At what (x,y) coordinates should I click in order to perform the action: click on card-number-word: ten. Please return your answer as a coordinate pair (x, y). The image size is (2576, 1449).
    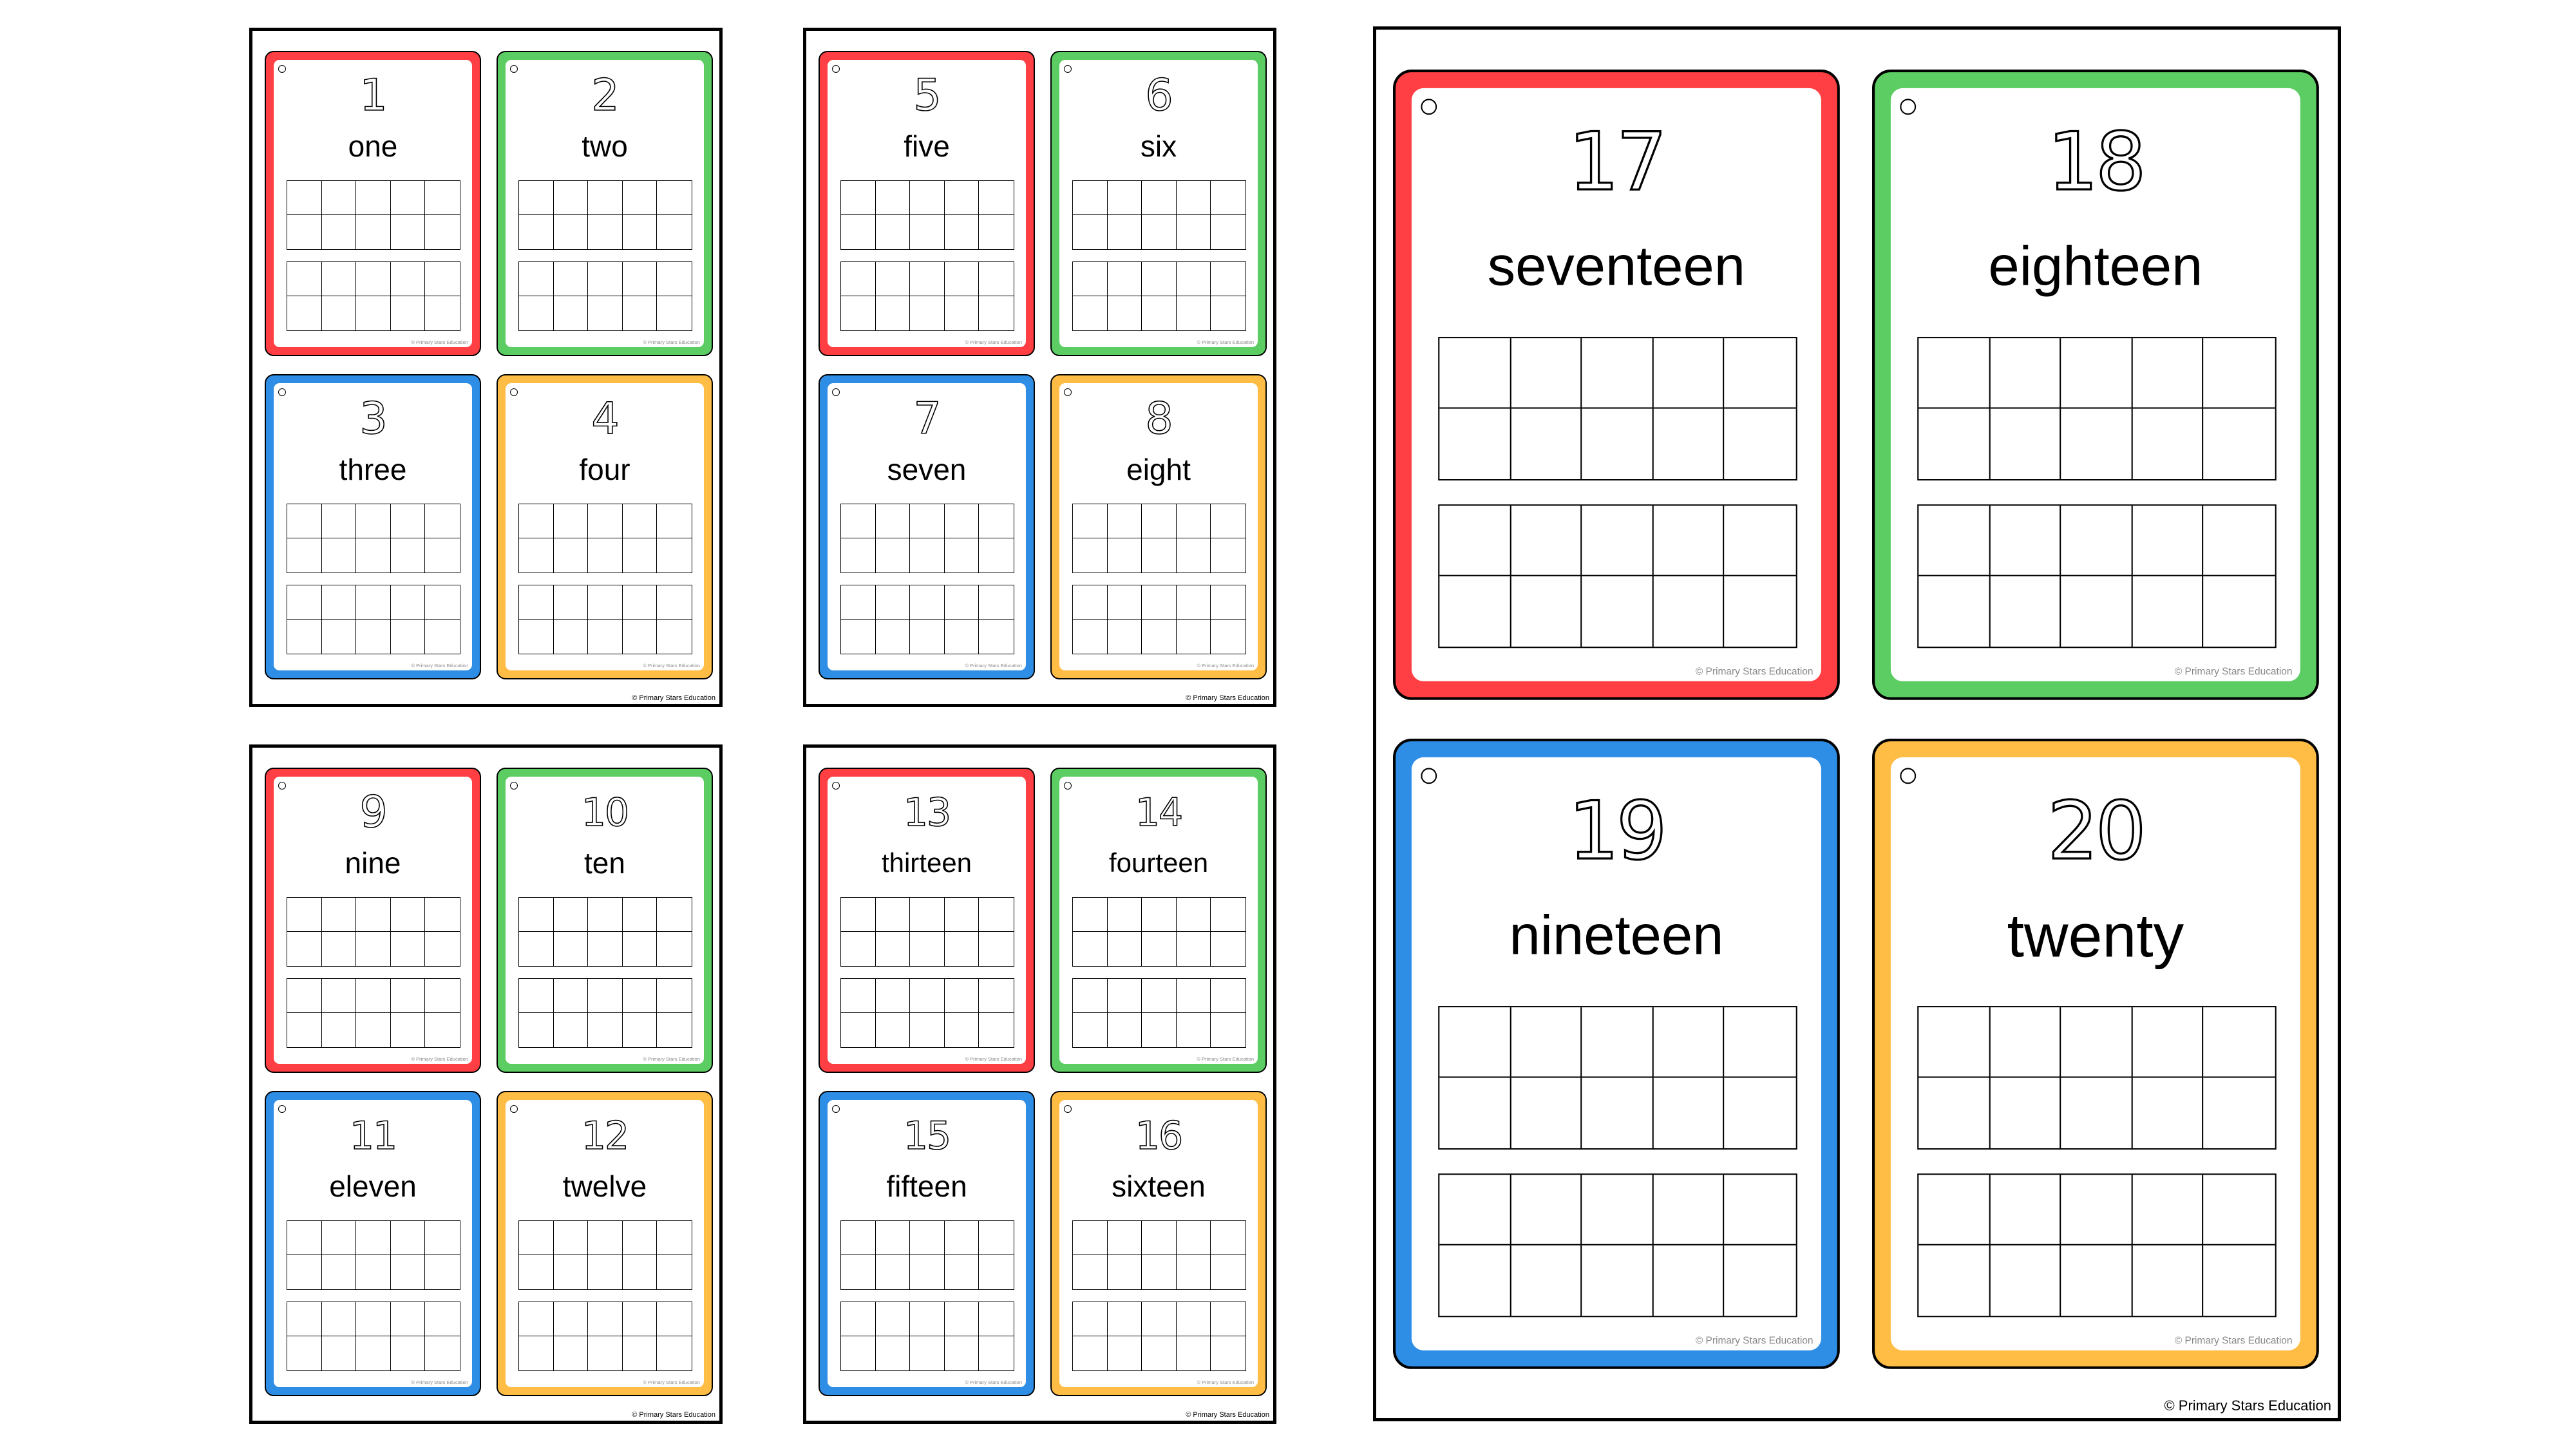
    Looking at the image, I should click on (604, 863).